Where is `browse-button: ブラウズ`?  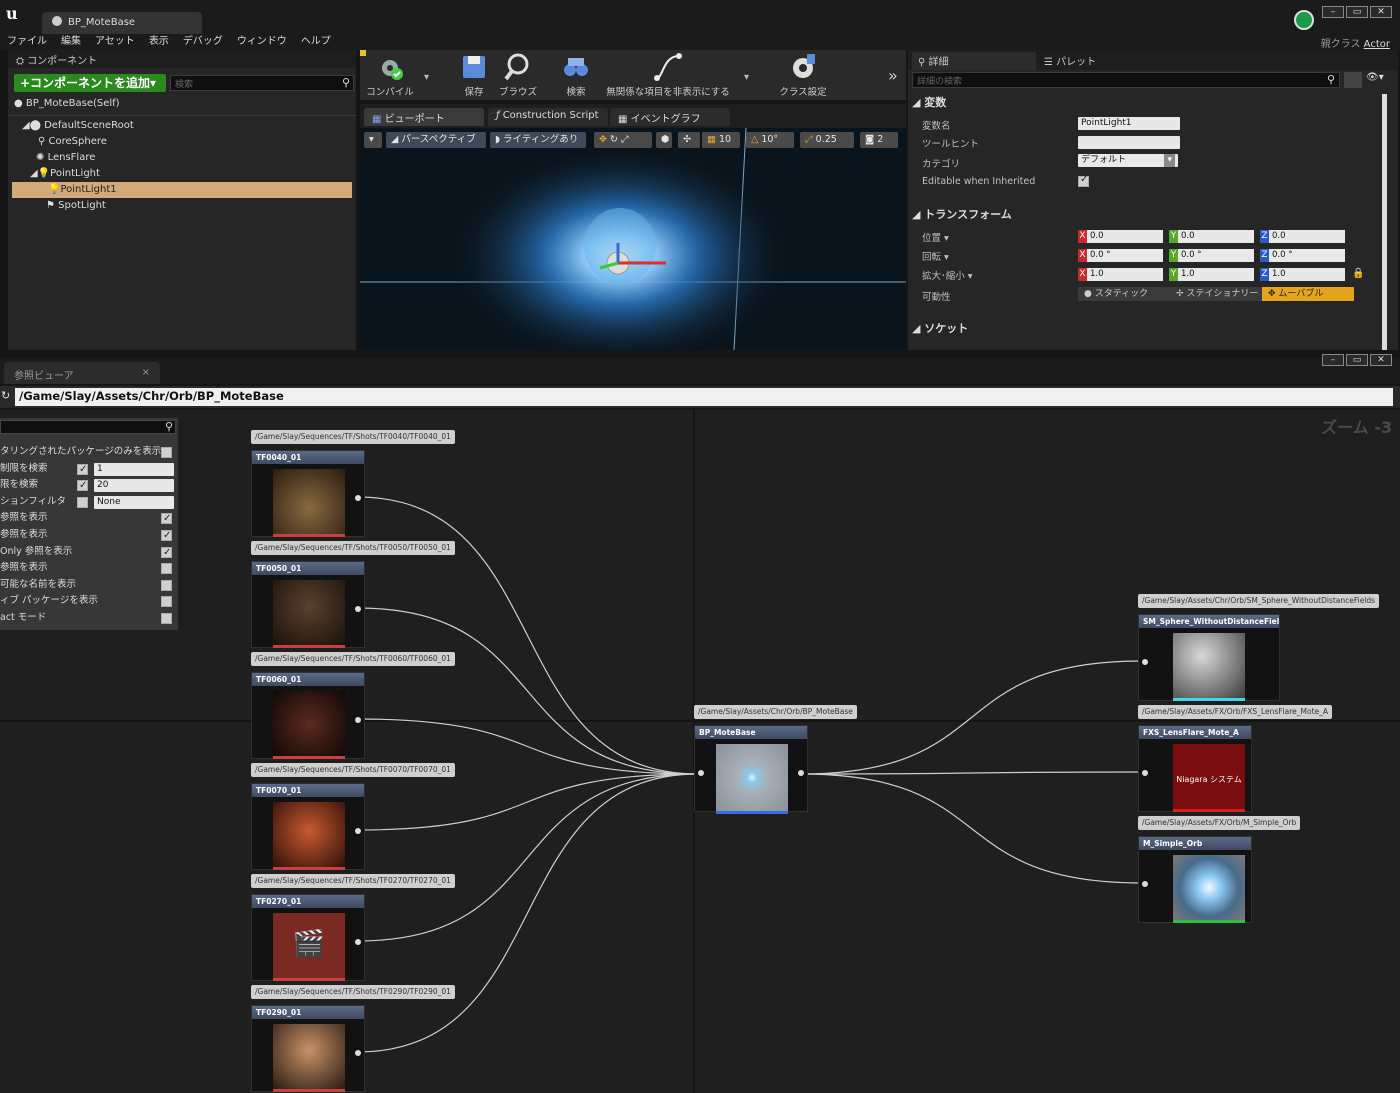 browse-button: ブラウズ is located at coordinates (518, 75).